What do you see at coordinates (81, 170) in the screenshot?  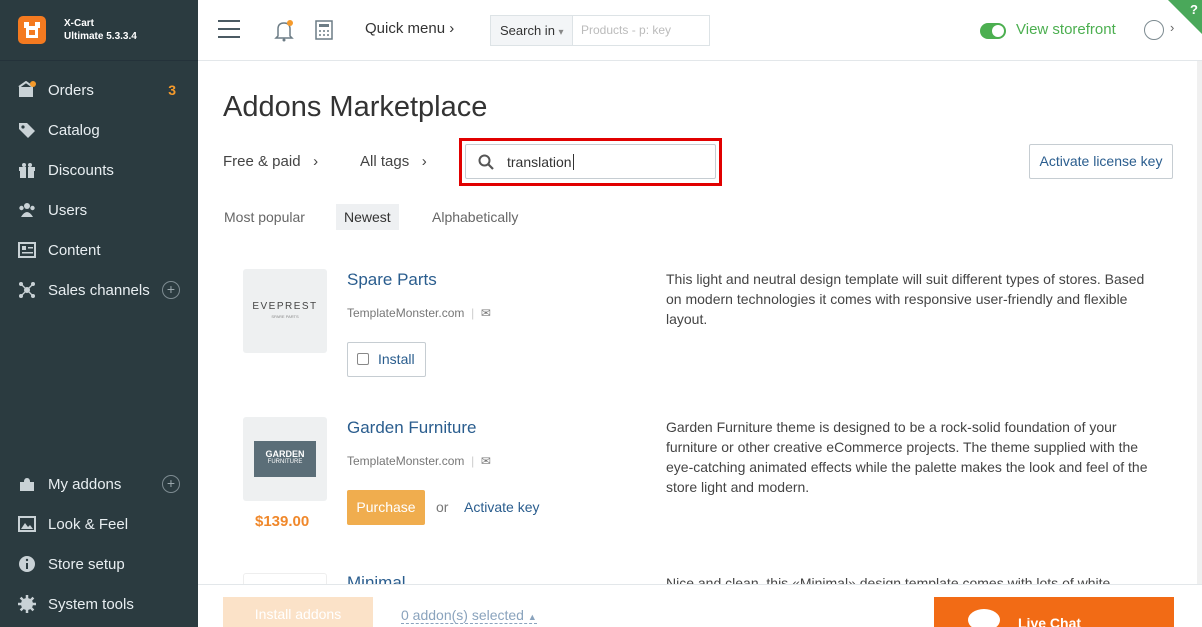 I see `sidebar-item-label: Discounts` at bounding box center [81, 170].